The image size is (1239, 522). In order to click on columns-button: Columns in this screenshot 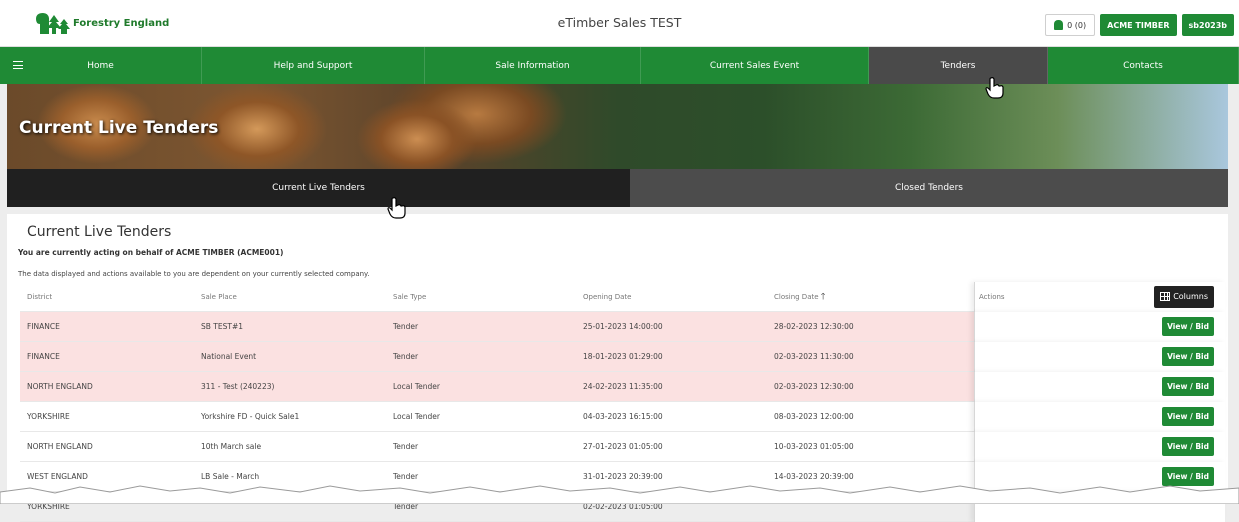, I will do `click(1184, 296)`.